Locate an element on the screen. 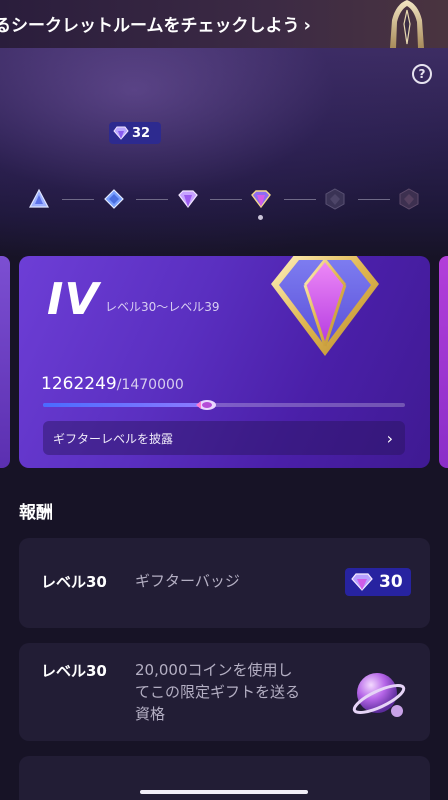 The image size is (448, 800). reward-description-line: 20,000コインを使用し is located at coordinates (214, 670).